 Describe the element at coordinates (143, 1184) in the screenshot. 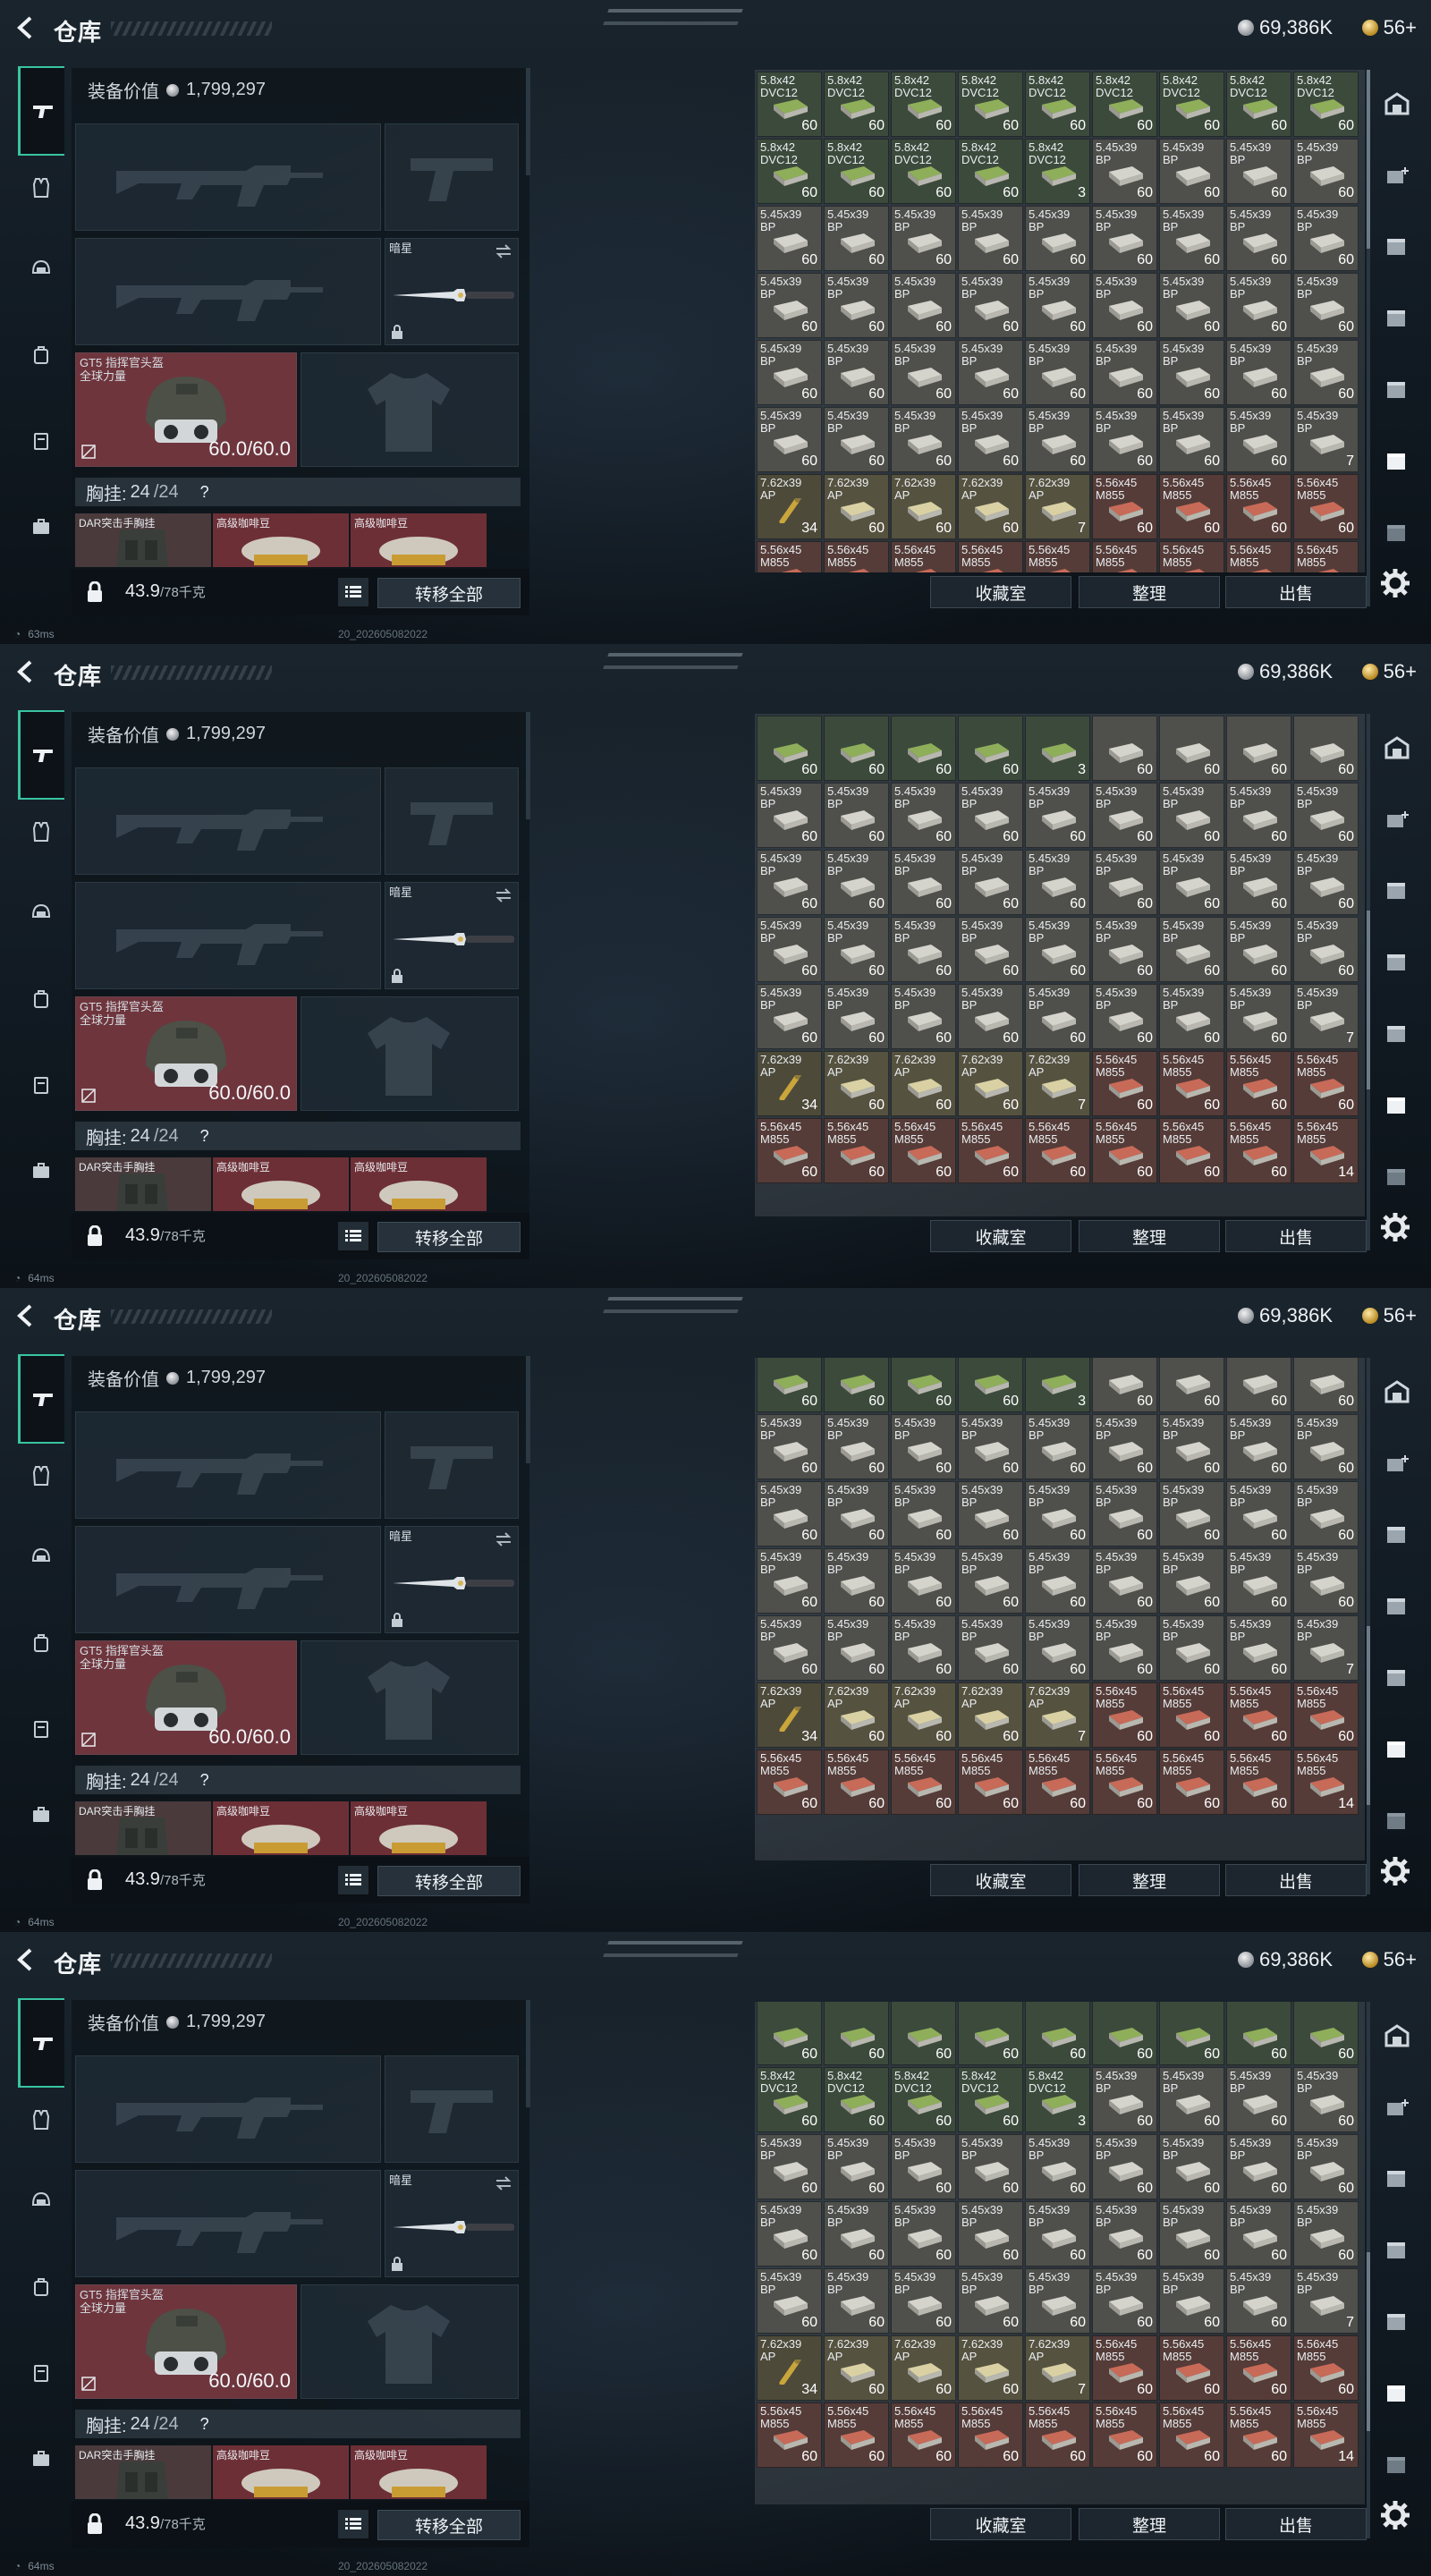

I see `rig-item-1: DAR突击手胸挂` at that location.